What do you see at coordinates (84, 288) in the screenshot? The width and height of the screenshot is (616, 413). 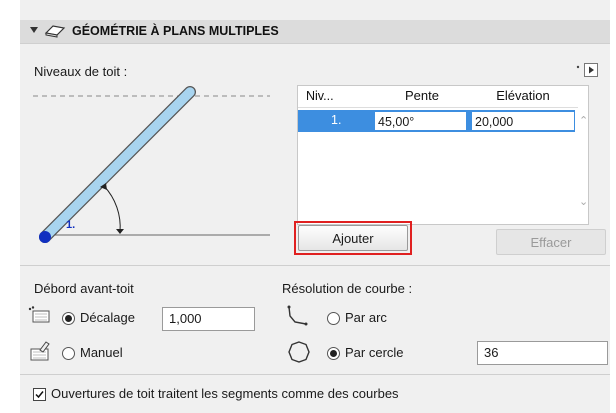 I see `overhang-title: Débord avant-toit` at bounding box center [84, 288].